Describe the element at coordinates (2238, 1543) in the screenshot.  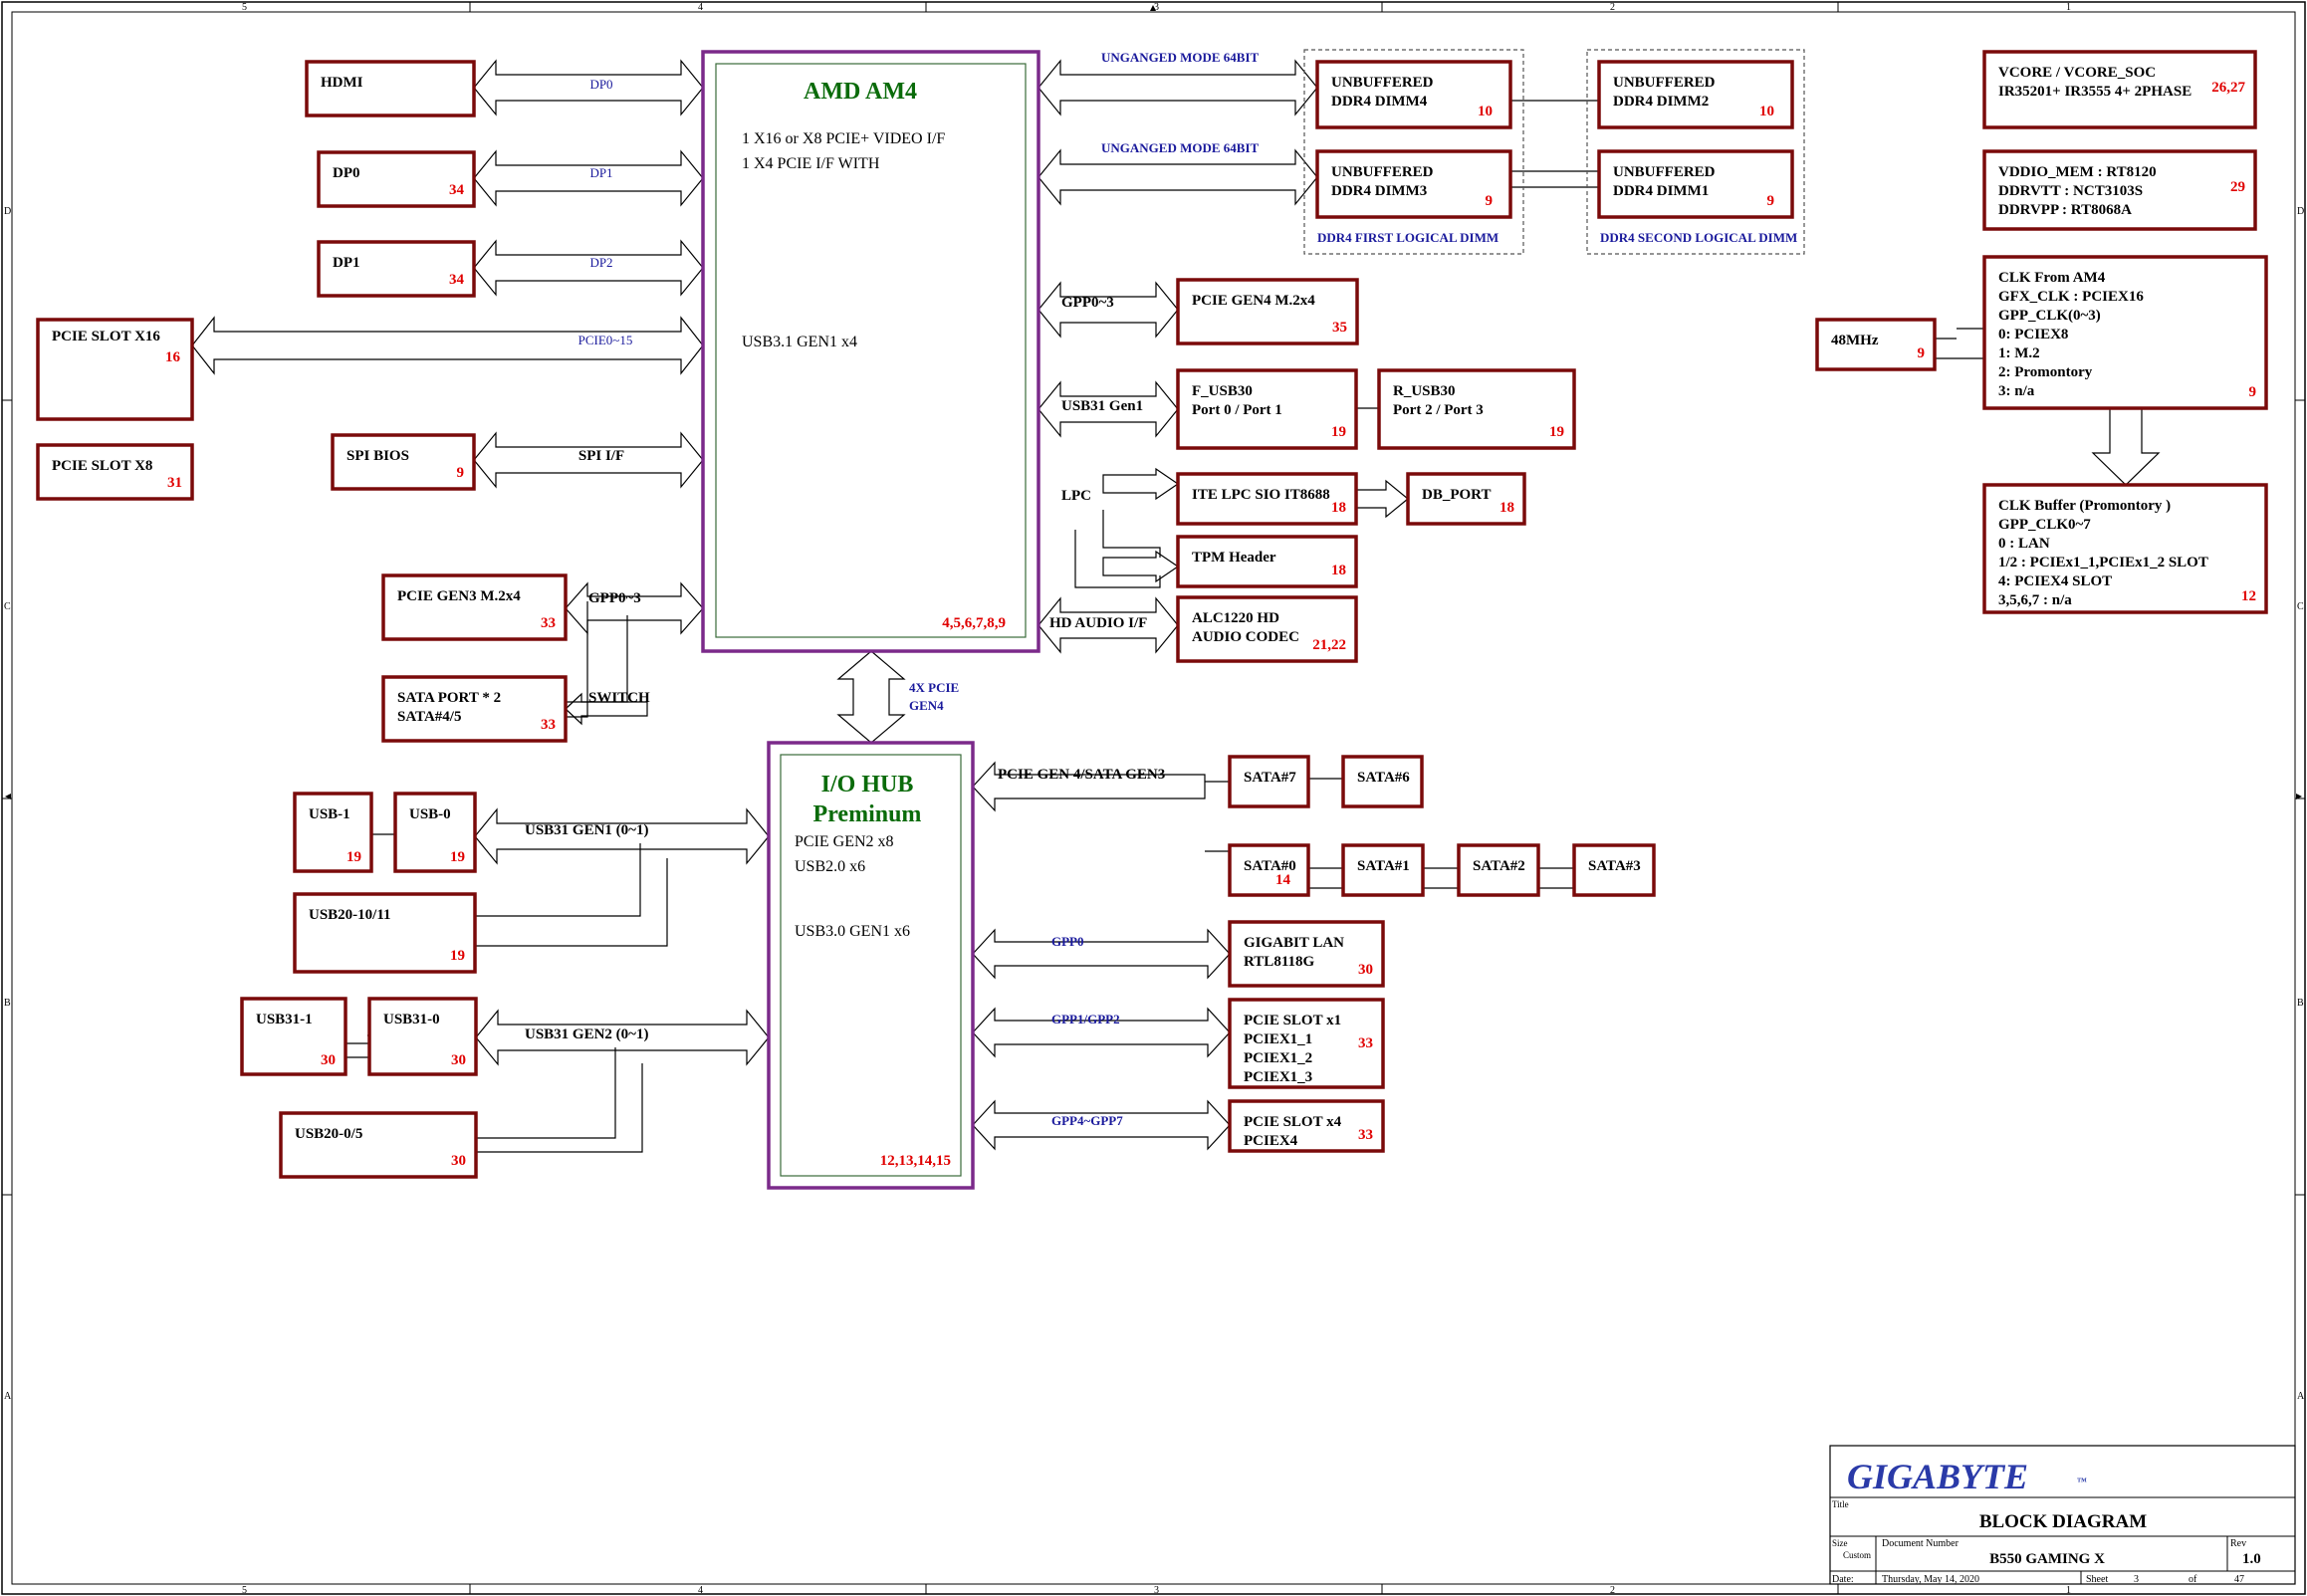
I see `rev-label: Rev` at that location.